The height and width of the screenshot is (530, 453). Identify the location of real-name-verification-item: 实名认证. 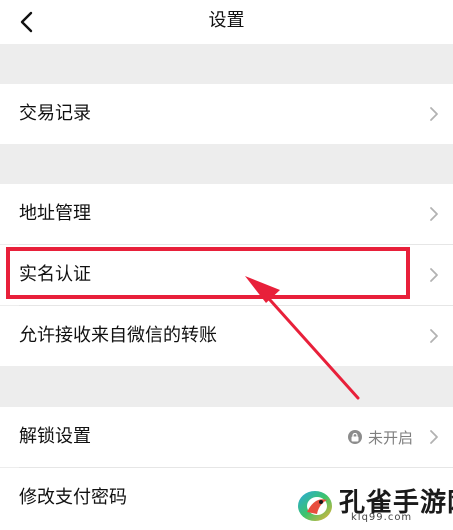
(226, 275).